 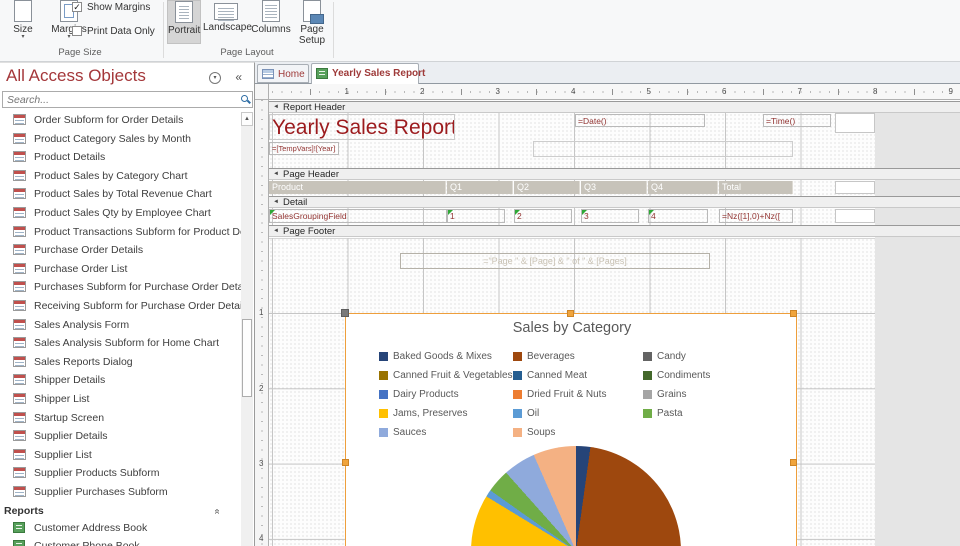 I want to click on scrollbar-thumb, so click(x=247, y=358).